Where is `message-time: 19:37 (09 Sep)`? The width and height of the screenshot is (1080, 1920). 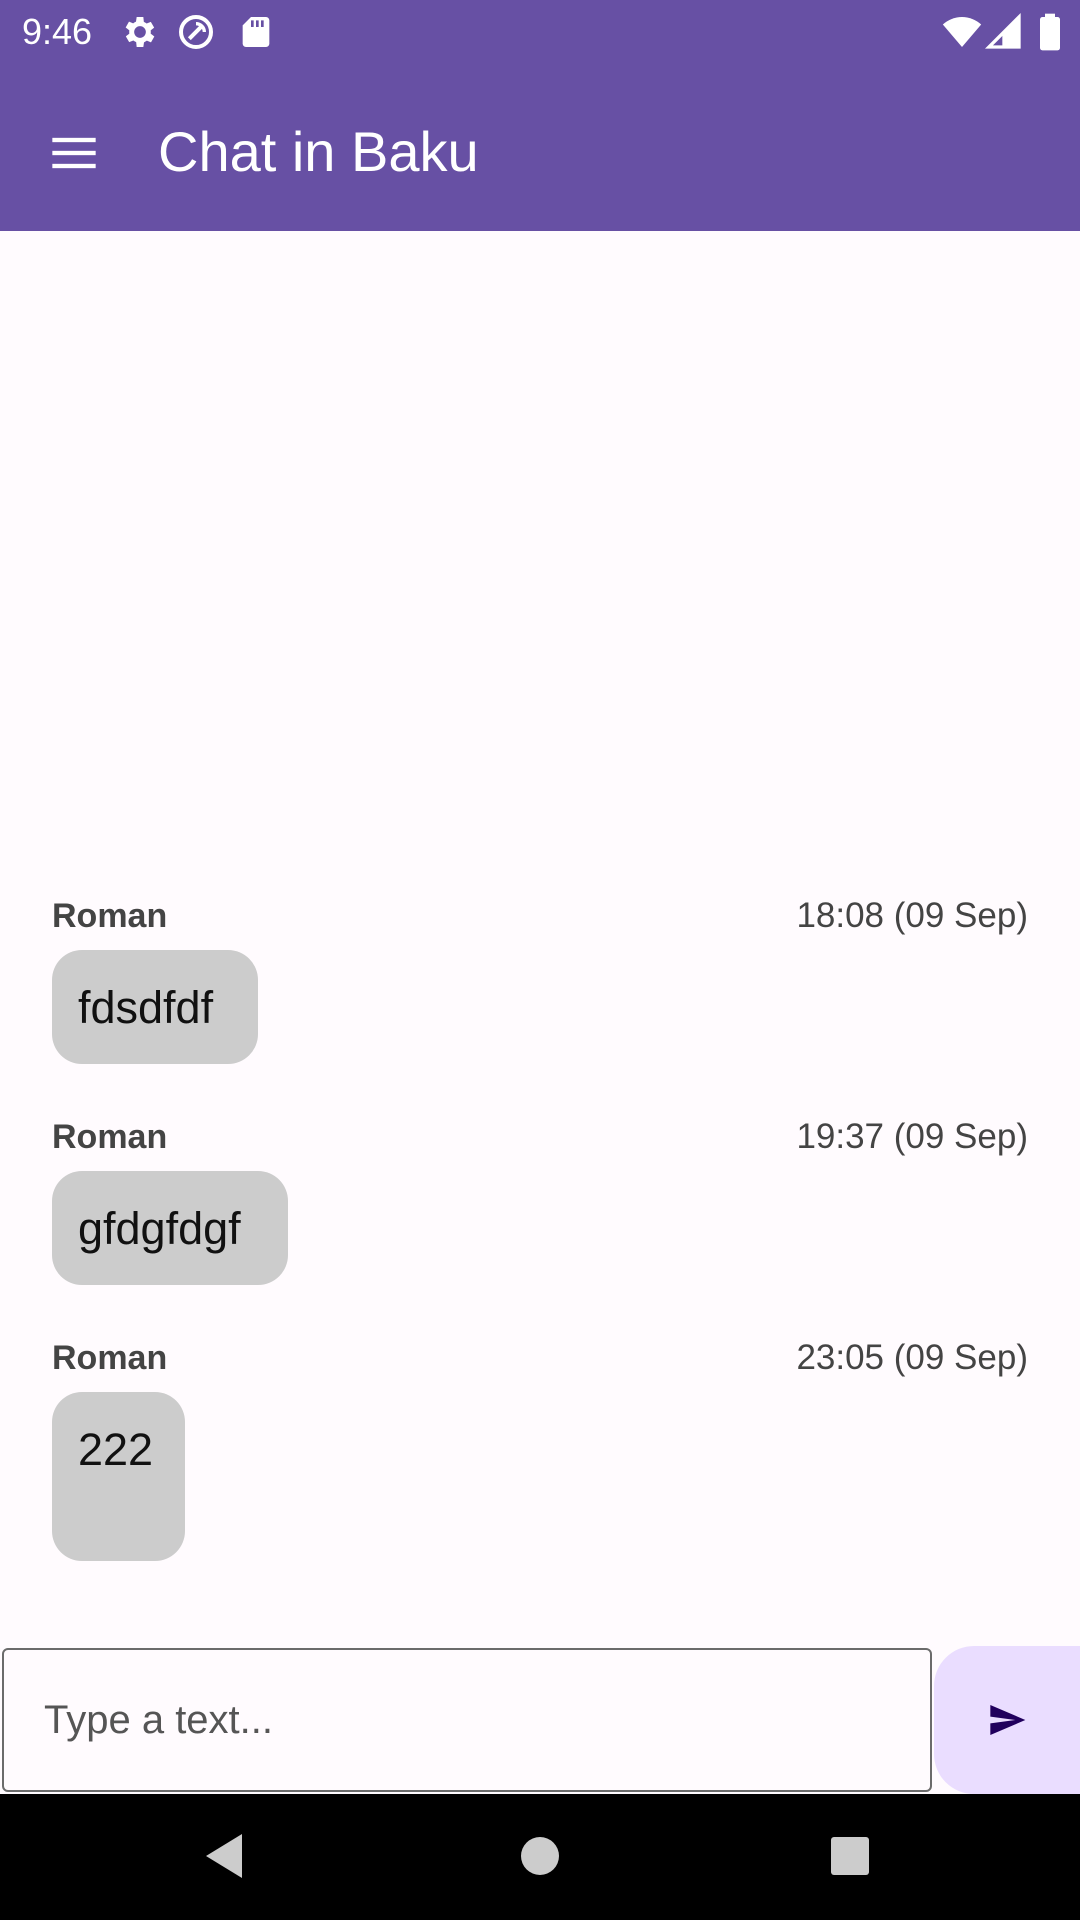
message-time: 19:37 (09 Sep) is located at coordinates (912, 1136).